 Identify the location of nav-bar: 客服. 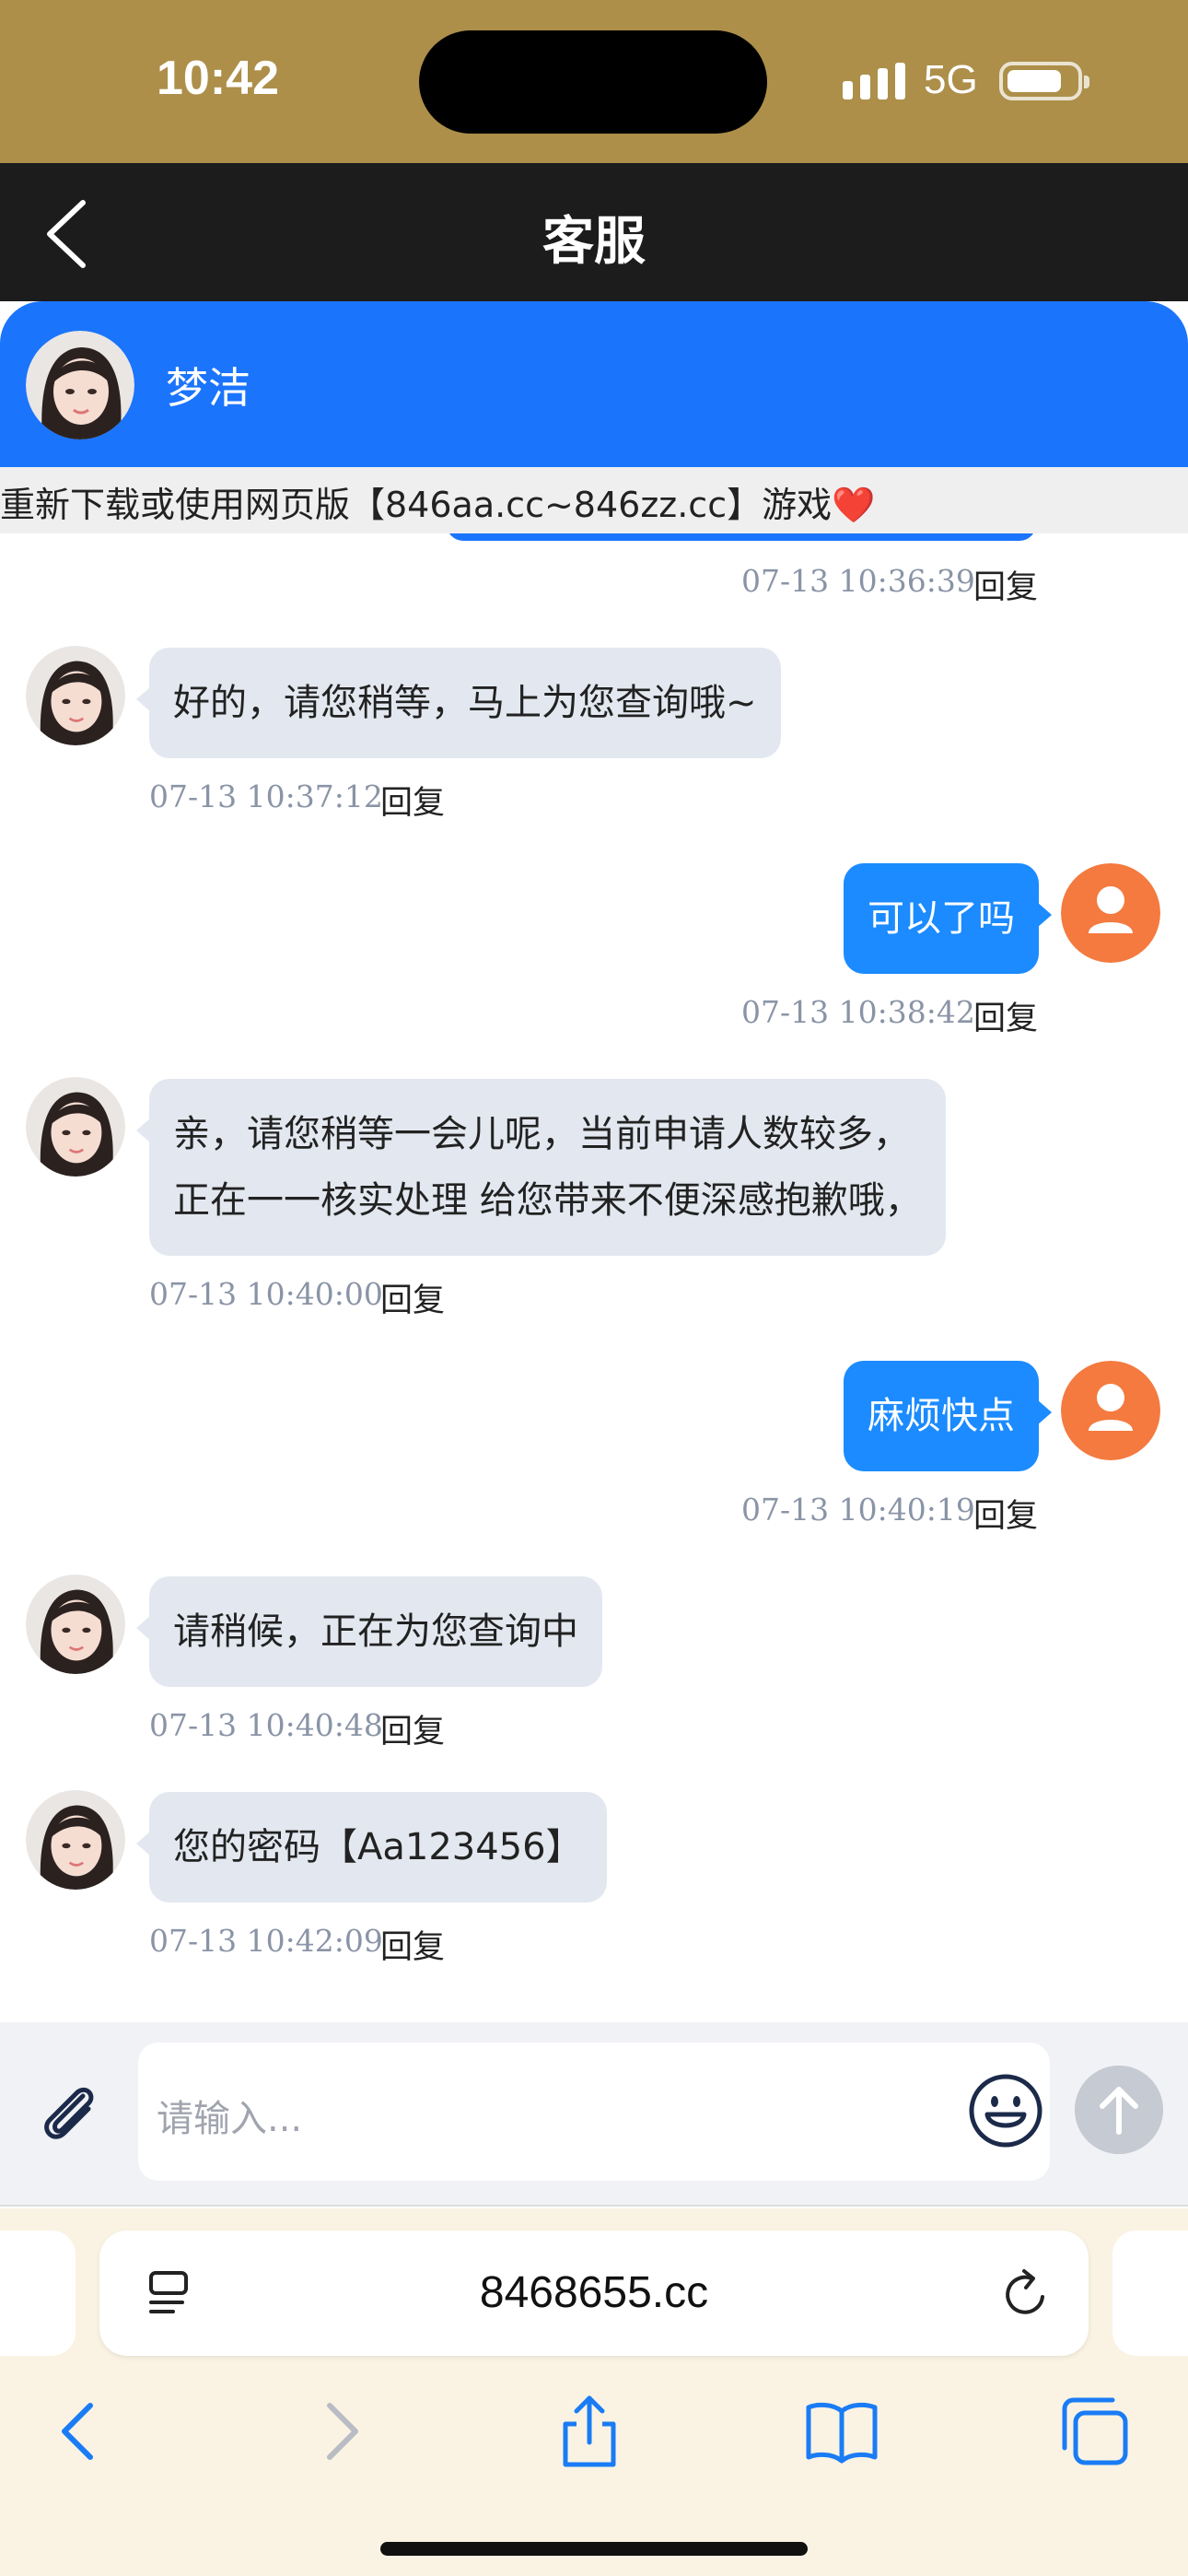
(594, 232).